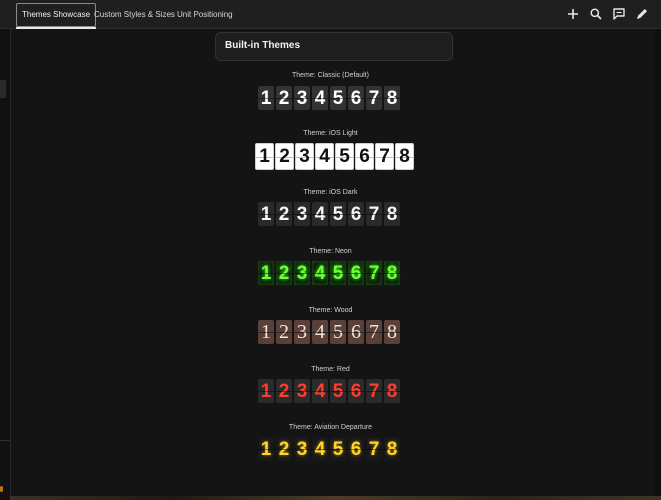  What do you see at coordinates (330, 369) in the screenshot?
I see `theme-label-red: Theme: Red` at bounding box center [330, 369].